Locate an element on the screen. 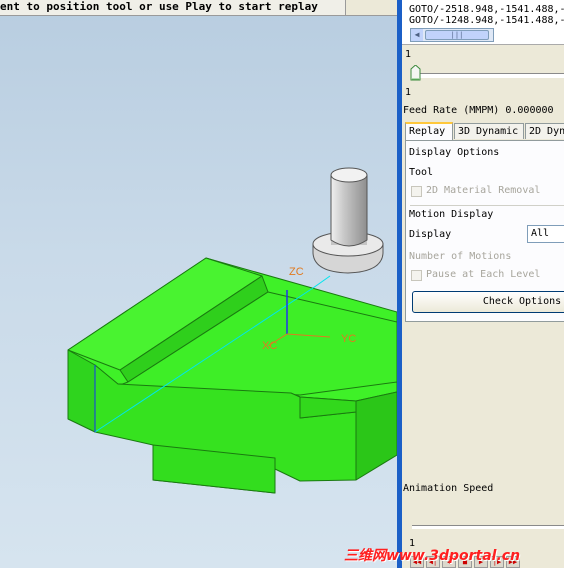 The height and width of the screenshot is (568, 564). axis-label-zc: ZC is located at coordinates (296, 272).